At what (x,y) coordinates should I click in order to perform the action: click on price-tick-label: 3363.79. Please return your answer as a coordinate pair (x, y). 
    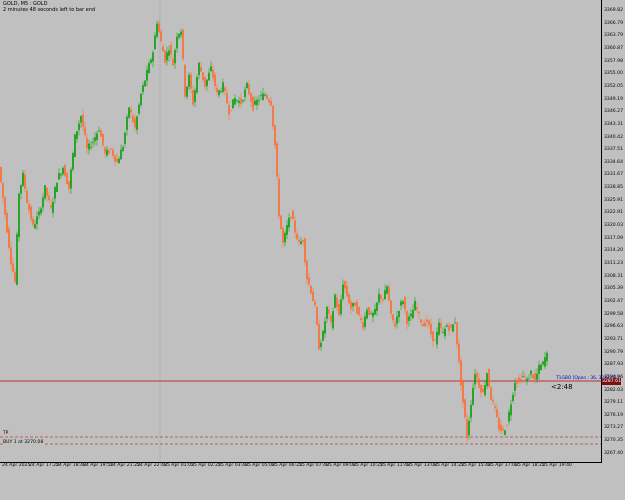
    Looking at the image, I should click on (613, 36).